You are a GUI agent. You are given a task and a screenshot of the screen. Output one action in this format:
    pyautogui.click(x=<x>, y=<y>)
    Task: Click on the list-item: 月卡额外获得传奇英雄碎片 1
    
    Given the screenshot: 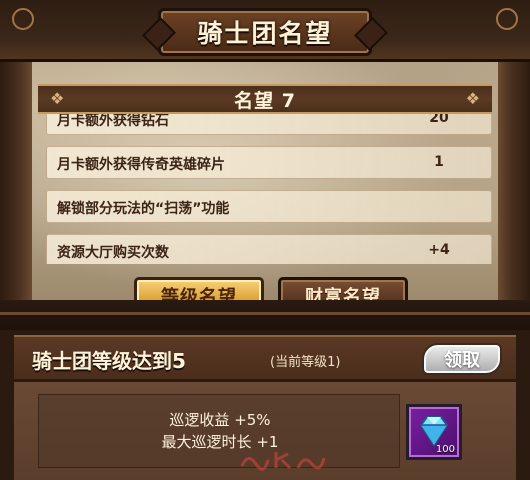 What is the action you would take?
    pyautogui.click(x=269, y=162)
    